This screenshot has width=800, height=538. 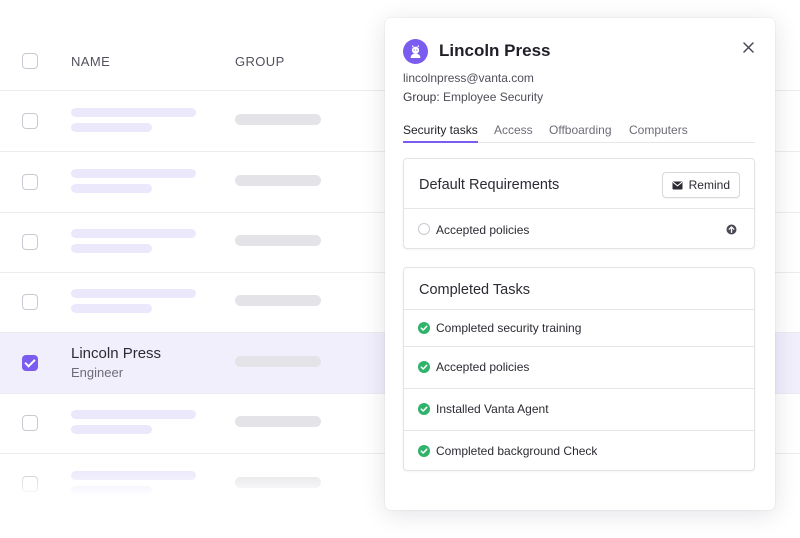 What do you see at coordinates (493, 97) in the screenshot?
I see `group-value: Employee Security` at bounding box center [493, 97].